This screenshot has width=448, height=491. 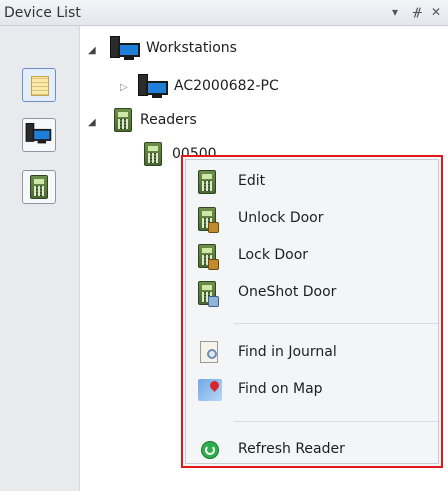 What do you see at coordinates (168, 120) in the screenshot?
I see `tree-node-label: Readers` at bounding box center [168, 120].